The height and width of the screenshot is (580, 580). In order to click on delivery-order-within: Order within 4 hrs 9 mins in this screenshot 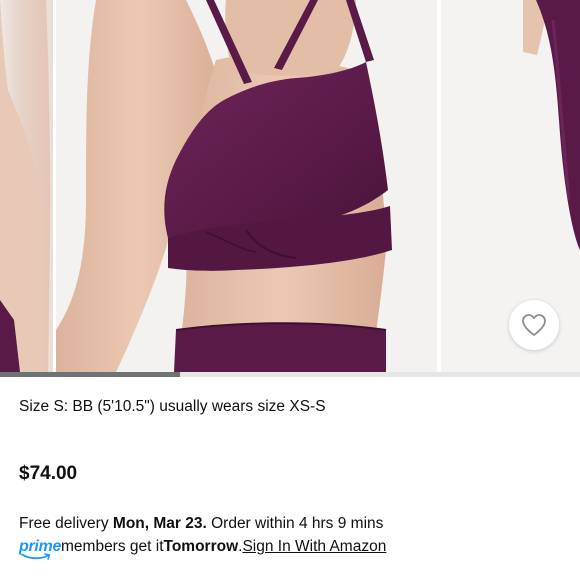, I will do `click(295, 523)`.